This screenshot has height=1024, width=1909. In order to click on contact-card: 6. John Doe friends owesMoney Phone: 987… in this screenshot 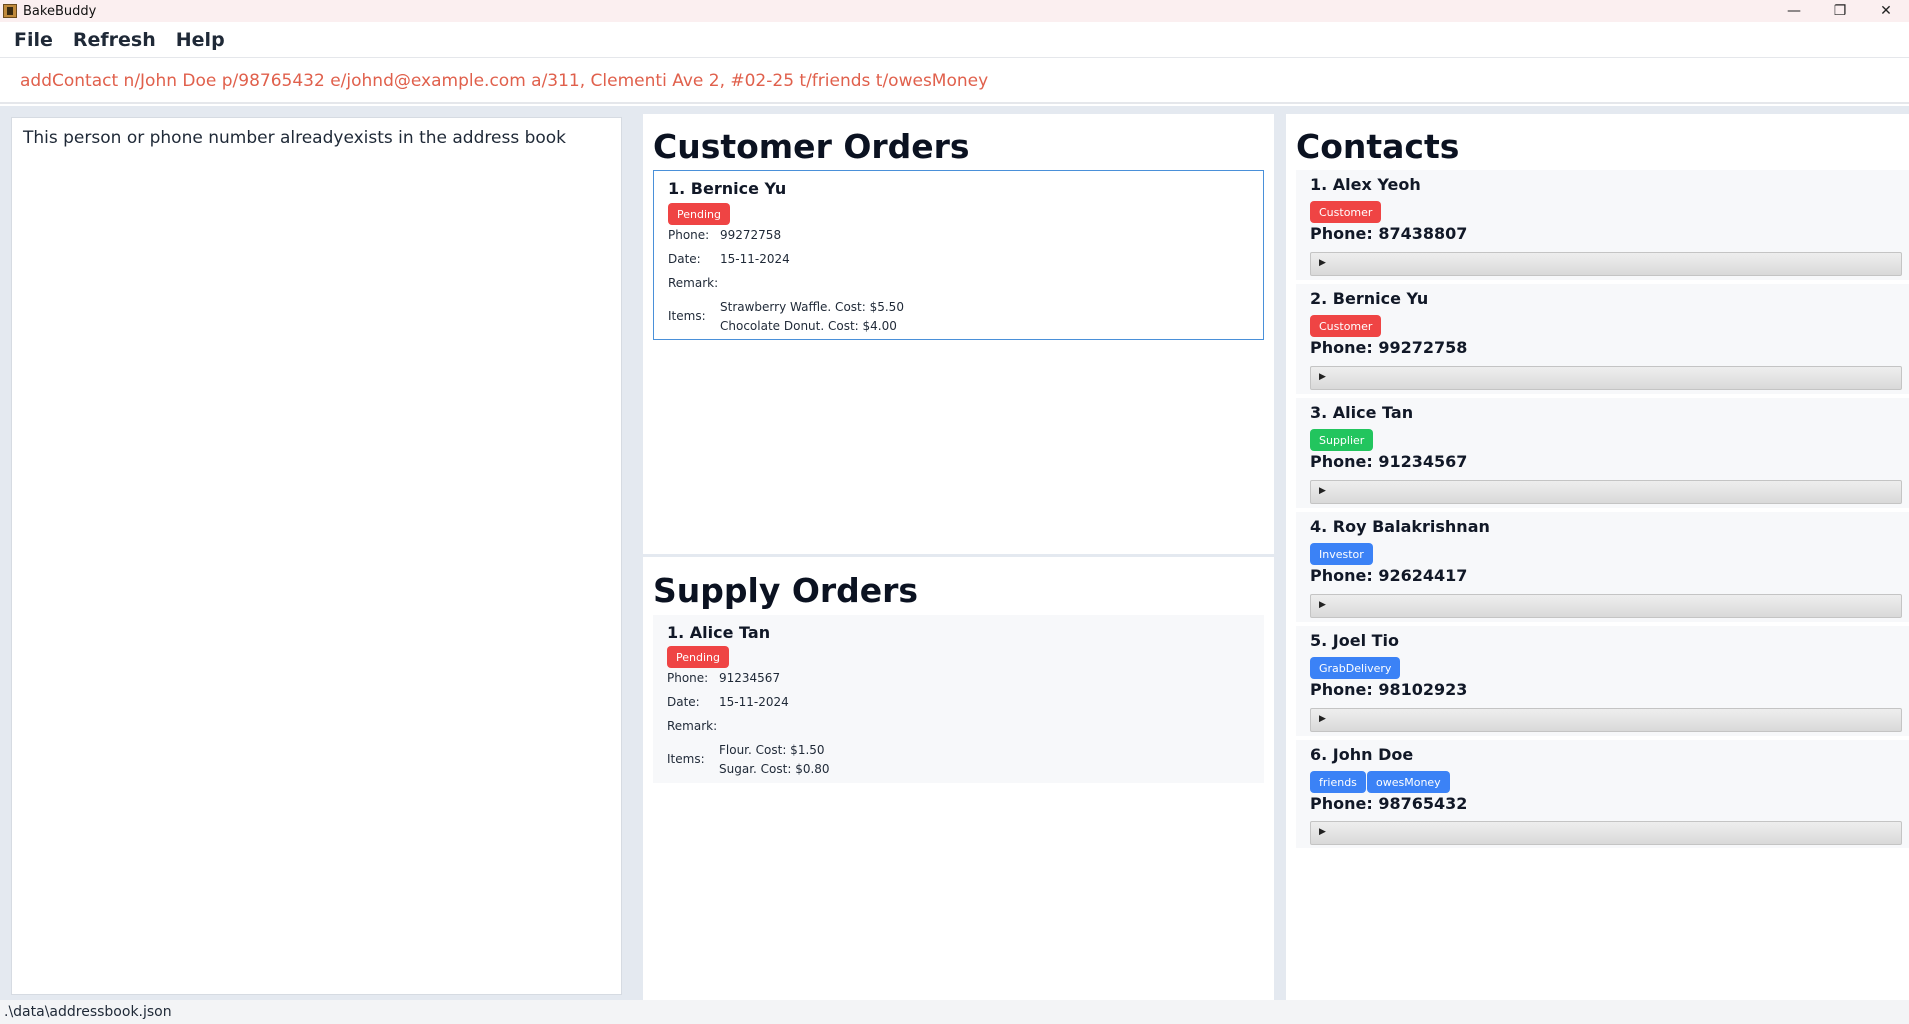, I will do `click(1602, 794)`.